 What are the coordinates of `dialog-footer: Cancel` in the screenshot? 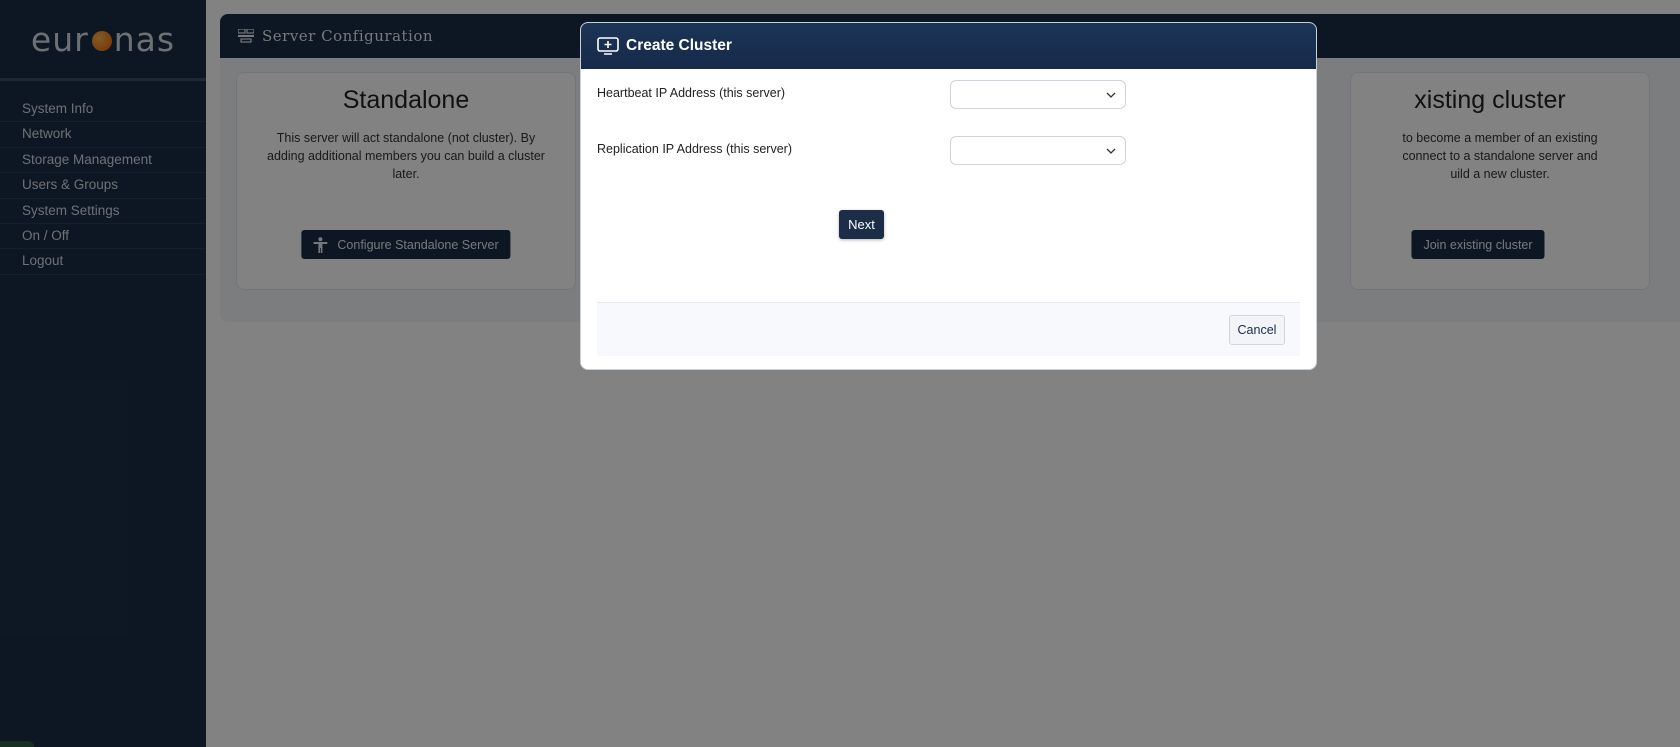 It's located at (948, 329).